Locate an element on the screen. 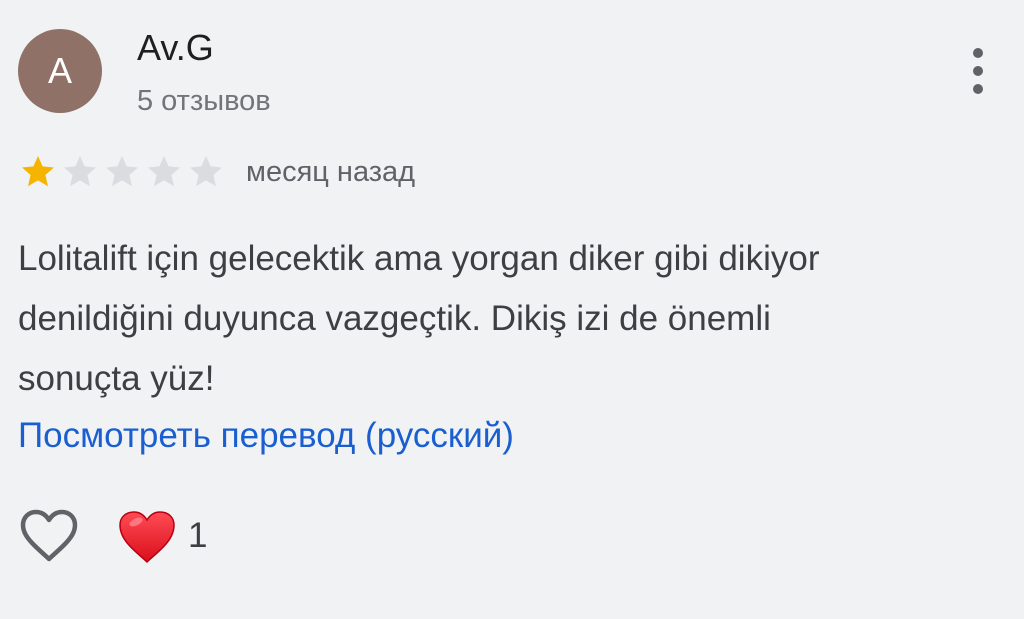 The height and width of the screenshot is (619, 1024). avatar: A is located at coordinates (60, 71).